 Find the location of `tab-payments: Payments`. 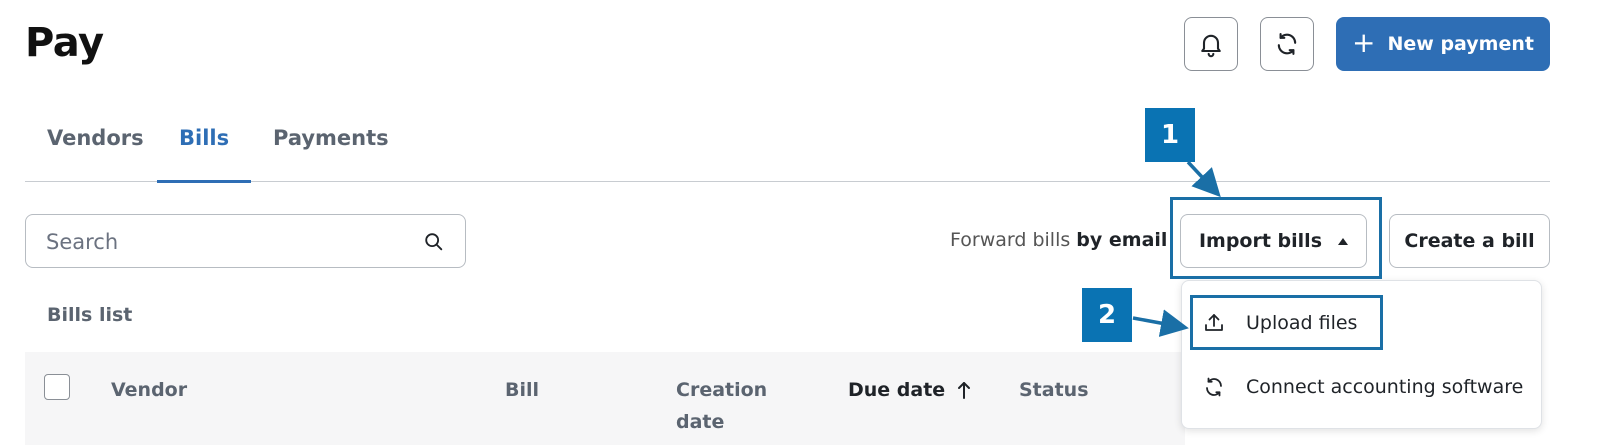

tab-payments: Payments is located at coordinates (331, 138).